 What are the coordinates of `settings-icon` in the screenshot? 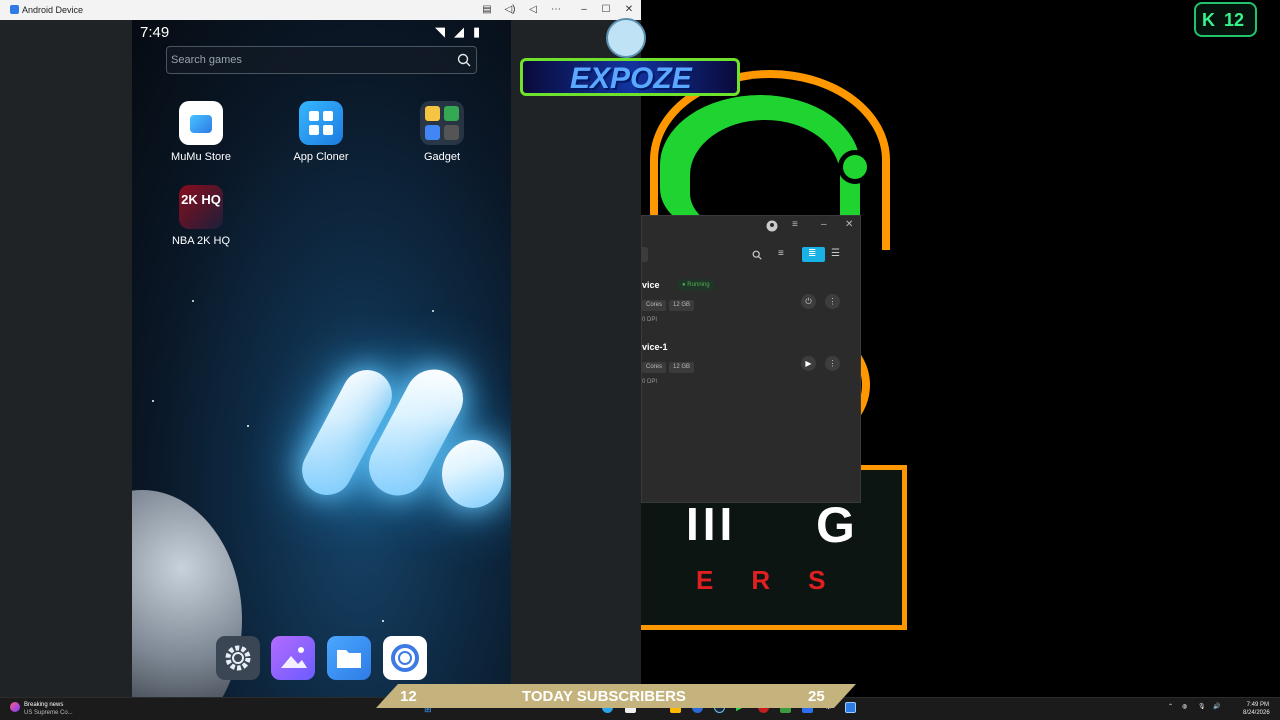 It's located at (238, 658).